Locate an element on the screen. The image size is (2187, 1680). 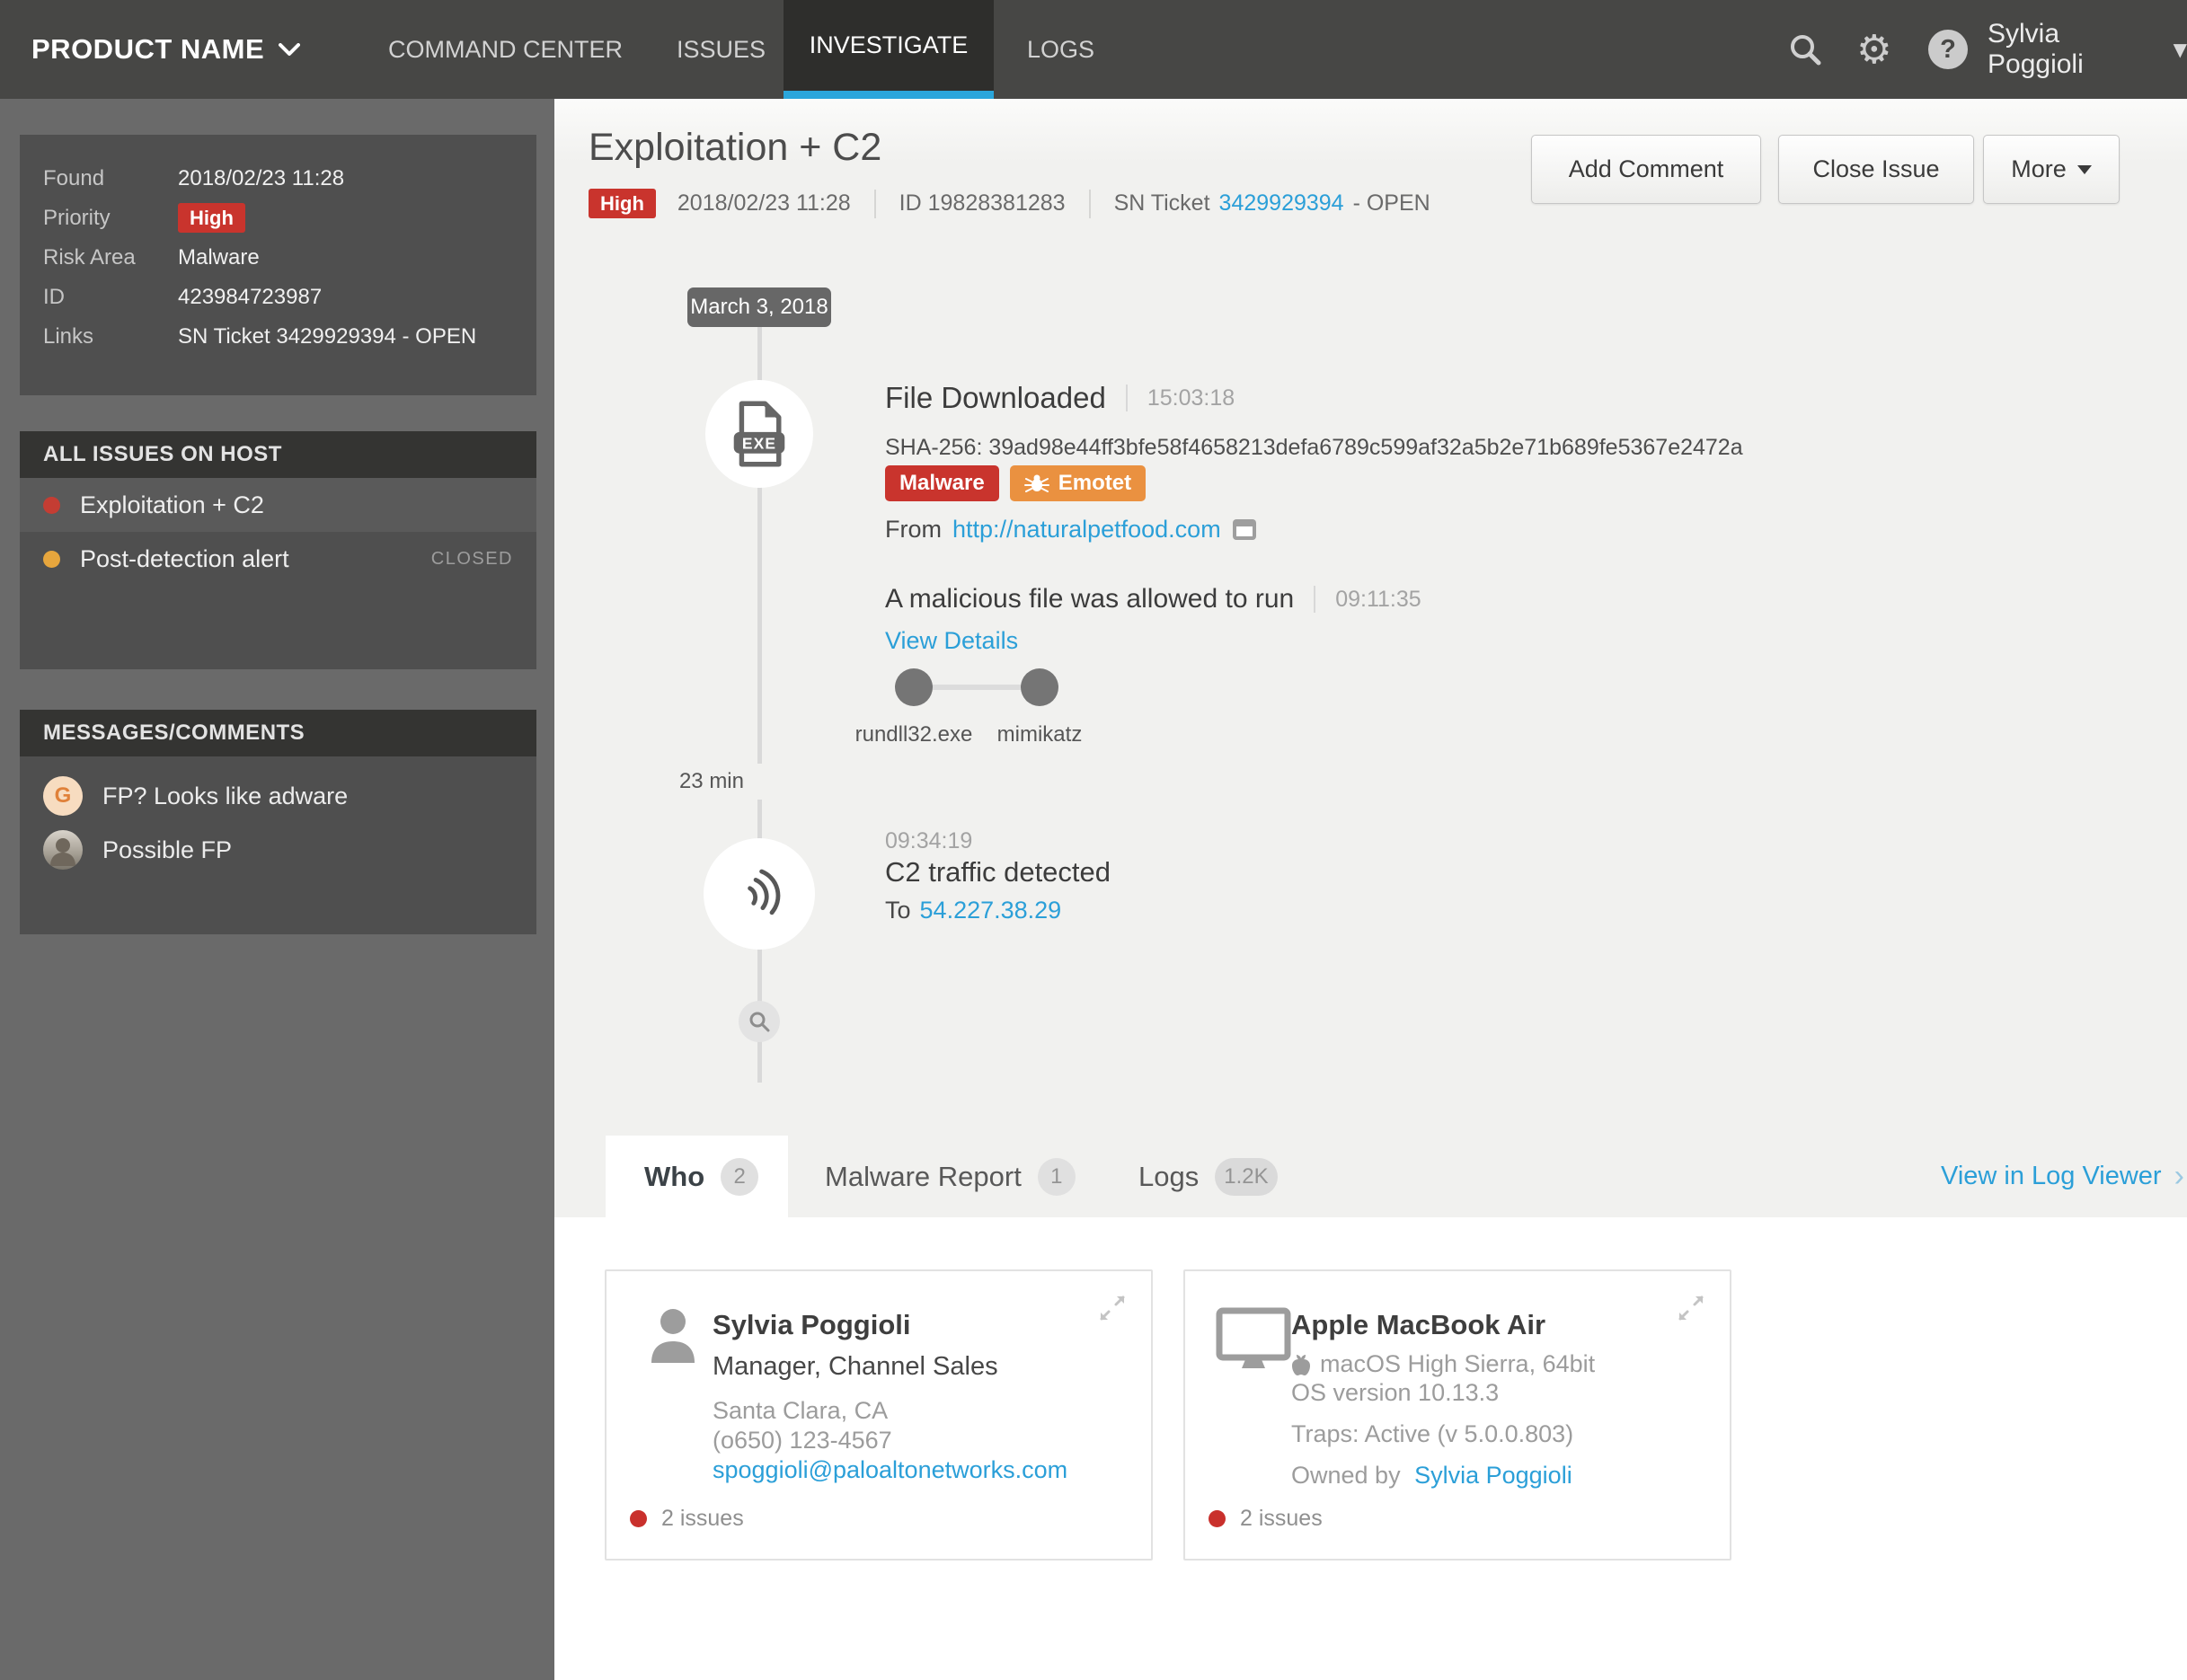
detail-row-links: Links SN Ticket 3429929394 - OPEN is located at coordinates (278, 337).